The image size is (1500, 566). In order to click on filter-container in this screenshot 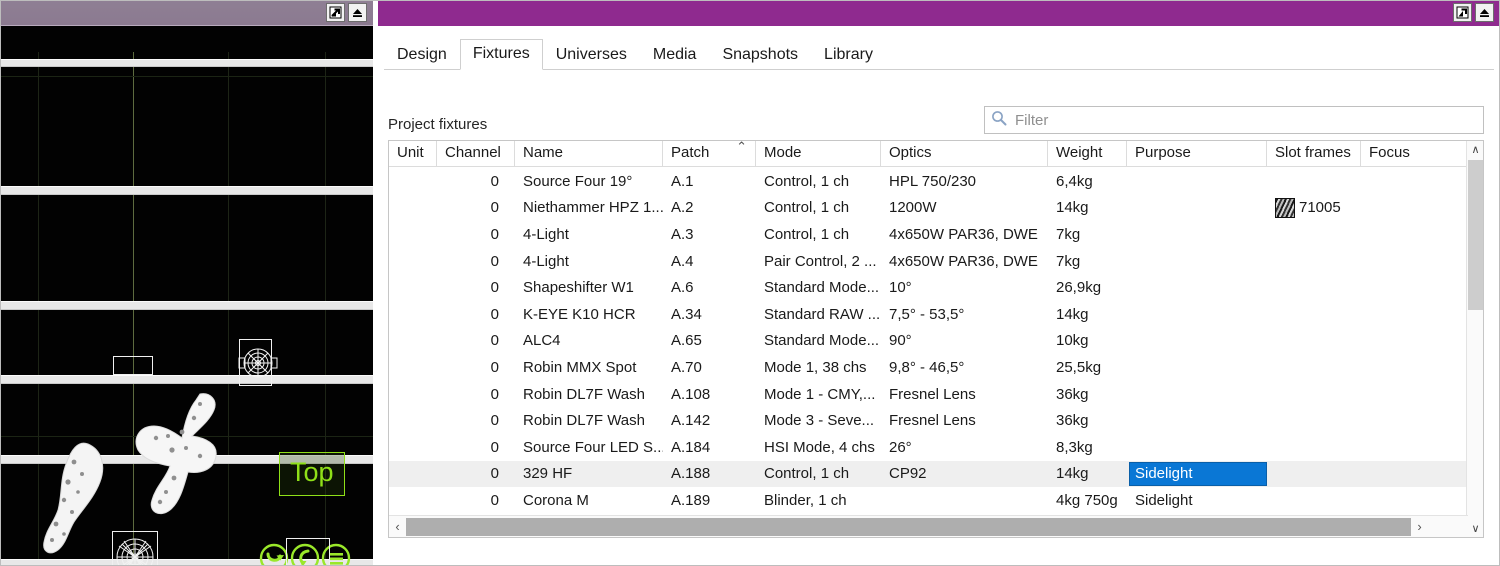, I will do `click(1234, 120)`.